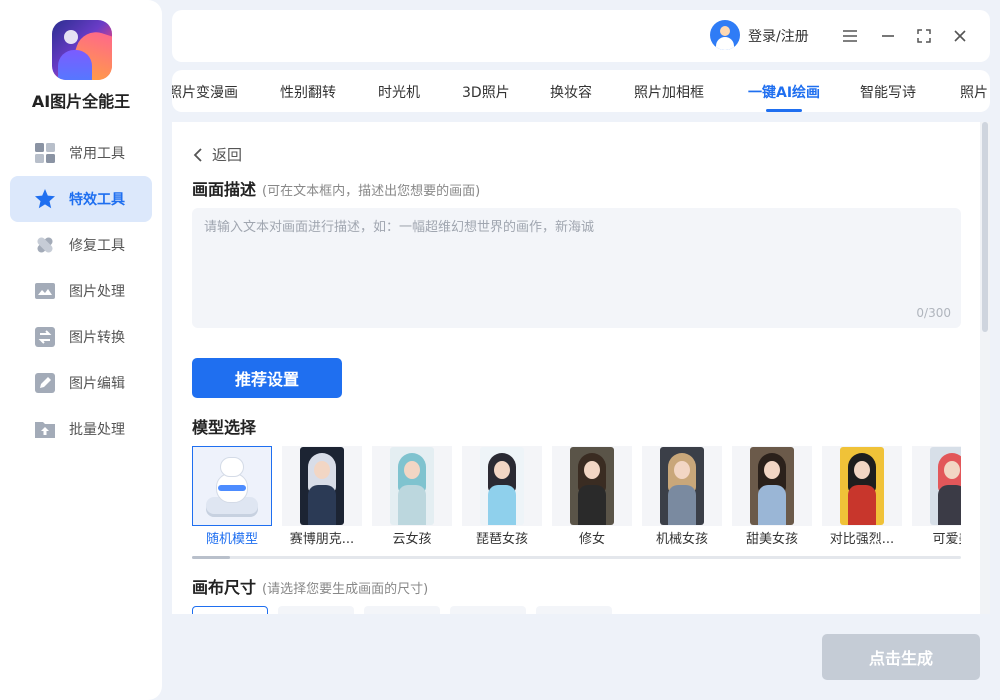 The width and height of the screenshot is (1000, 700). I want to click on sidebar-item-label: 图片编辑, so click(97, 384).